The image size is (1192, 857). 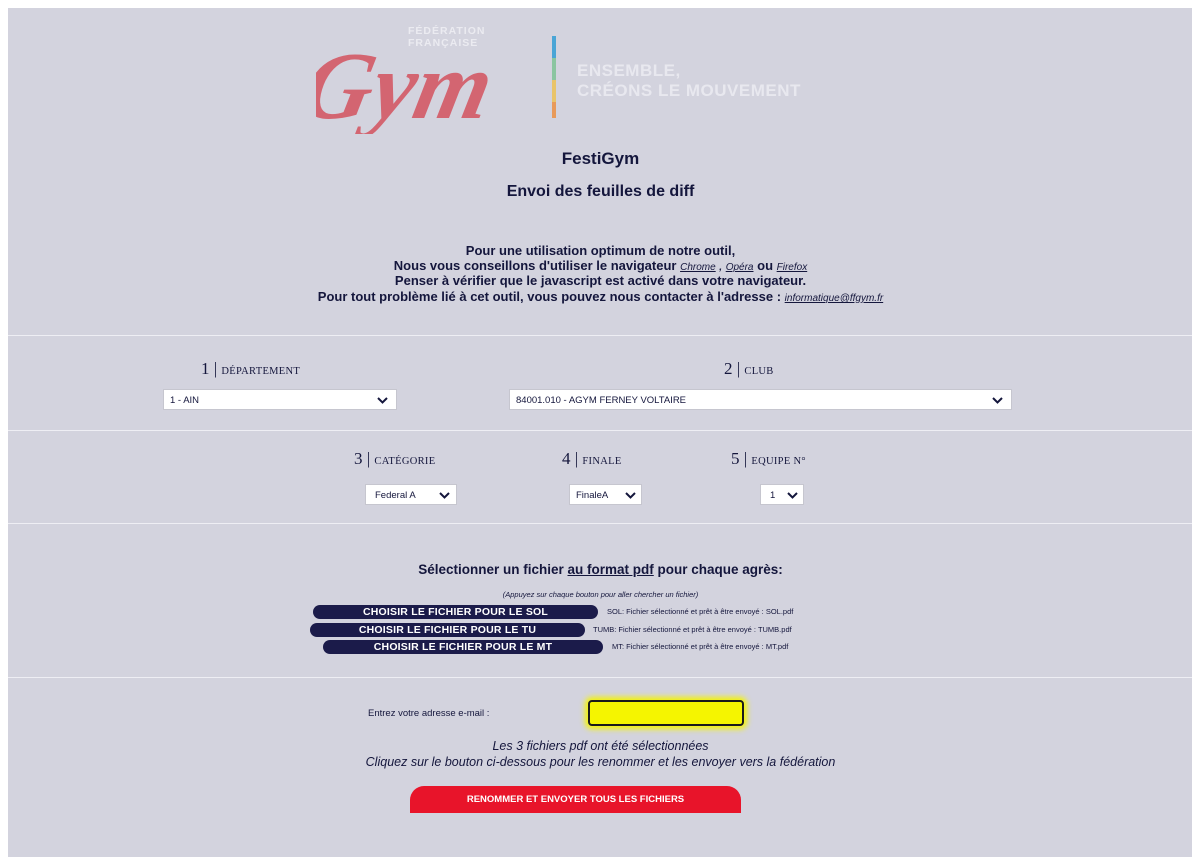 What do you see at coordinates (491, 569) in the screenshot?
I see `file-heading-prefix: Sélectionner un fichier` at bounding box center [491, 569].